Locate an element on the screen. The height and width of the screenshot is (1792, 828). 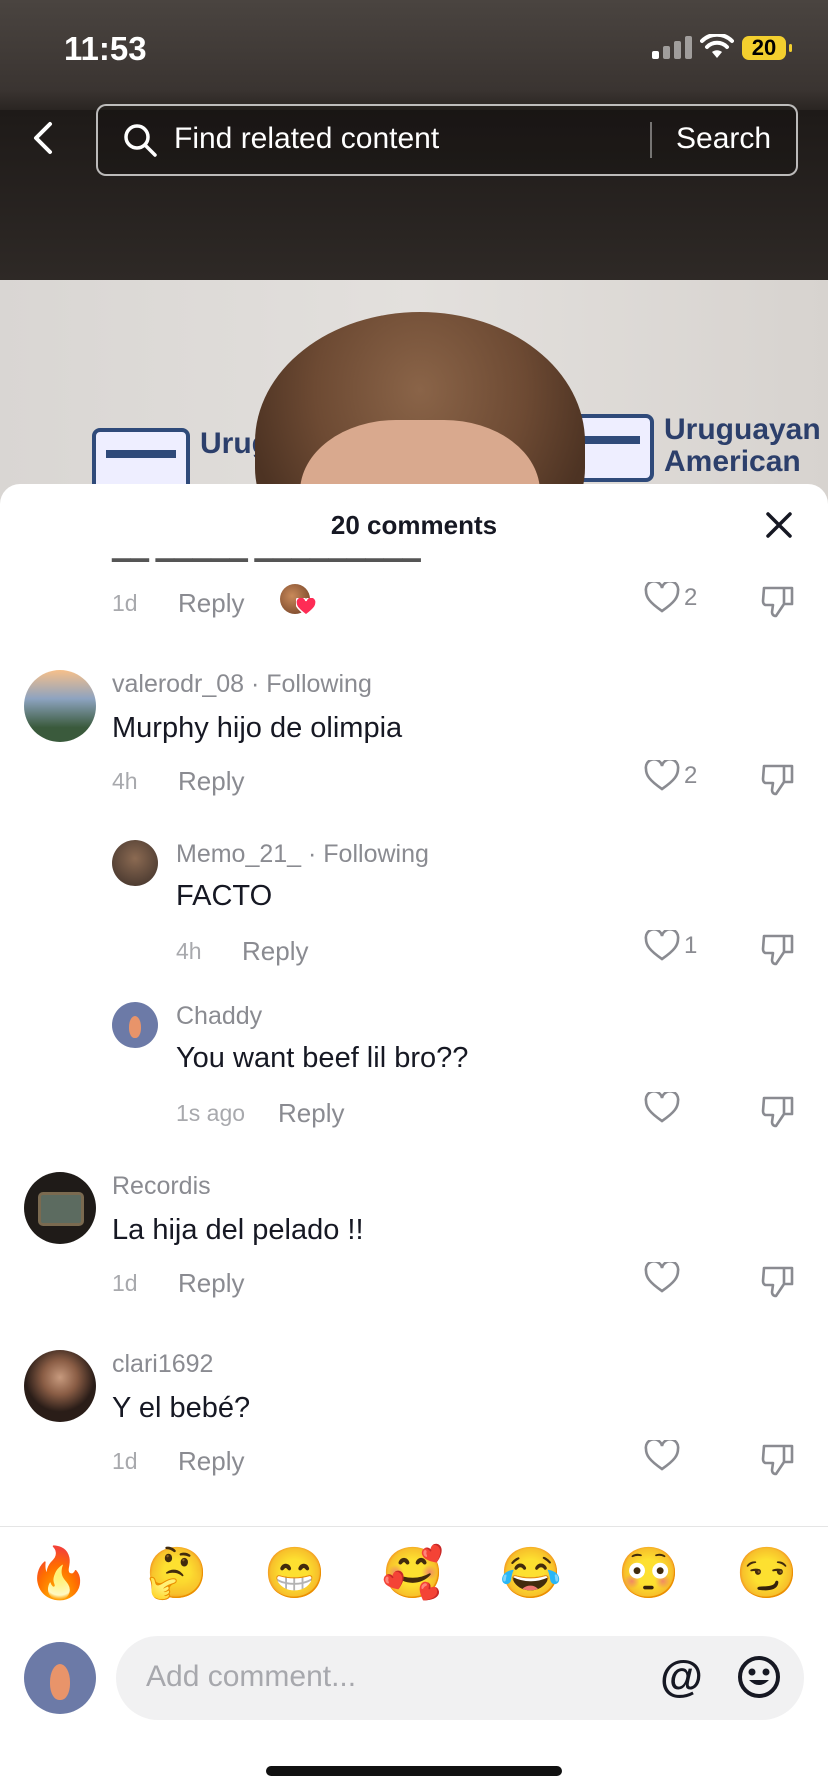
my-avatar is located at coordinates (60, 1678).